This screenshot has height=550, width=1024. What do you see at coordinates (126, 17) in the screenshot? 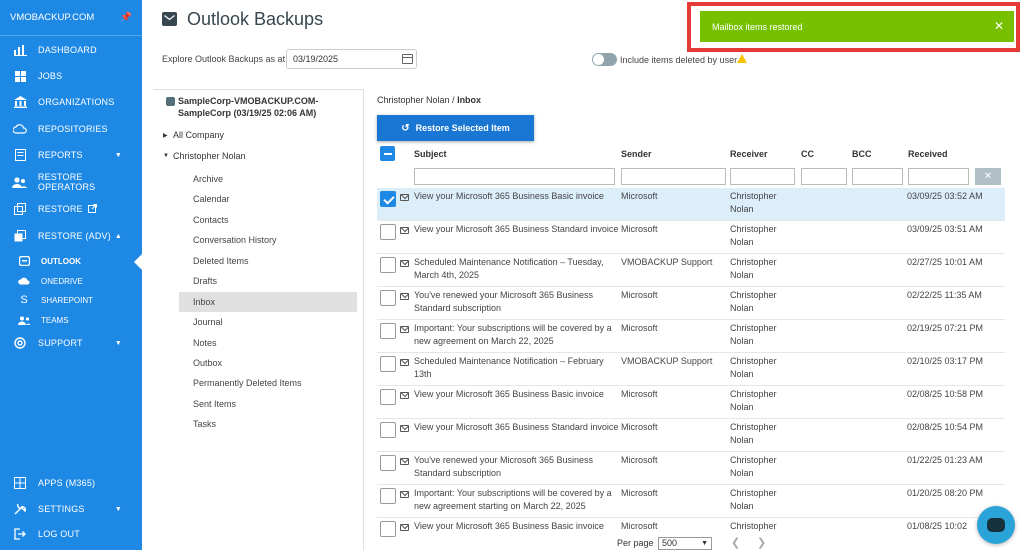
I see `pin-icon: 📌` at bounding box center [126, 17].